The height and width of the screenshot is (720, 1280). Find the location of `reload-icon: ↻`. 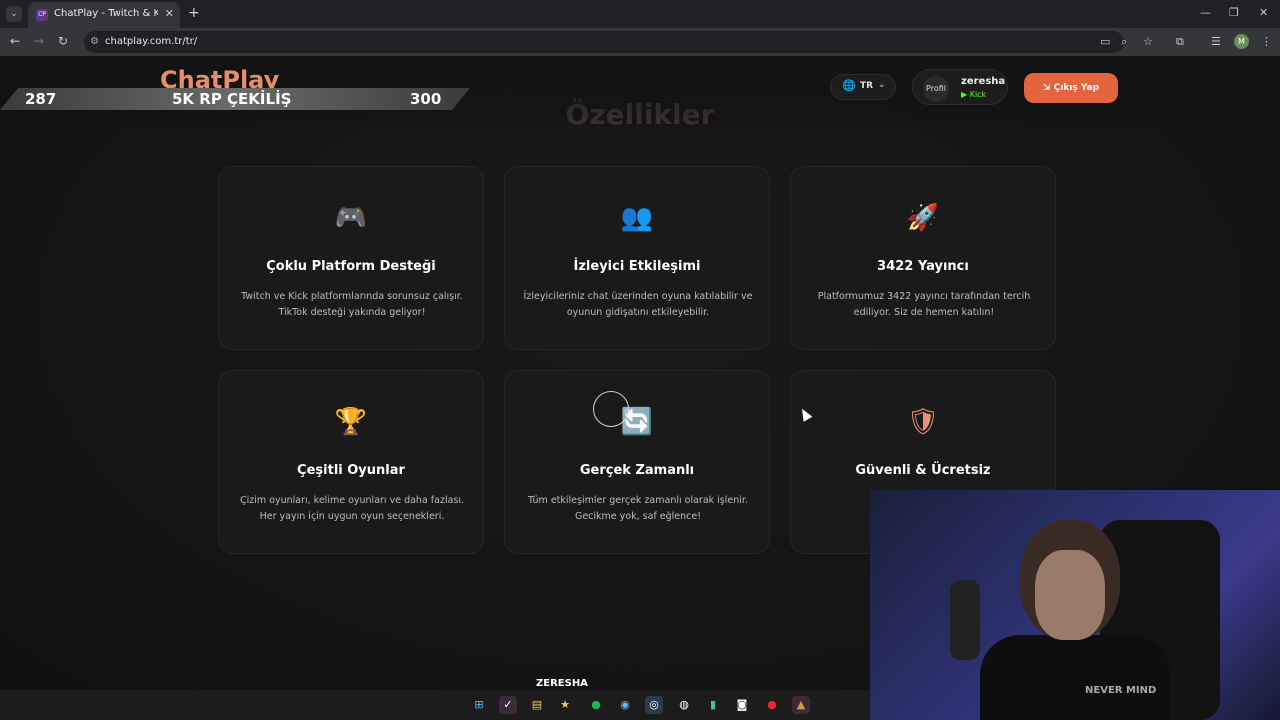

reload-icon: ↻ is located at coordinates (63, 41).